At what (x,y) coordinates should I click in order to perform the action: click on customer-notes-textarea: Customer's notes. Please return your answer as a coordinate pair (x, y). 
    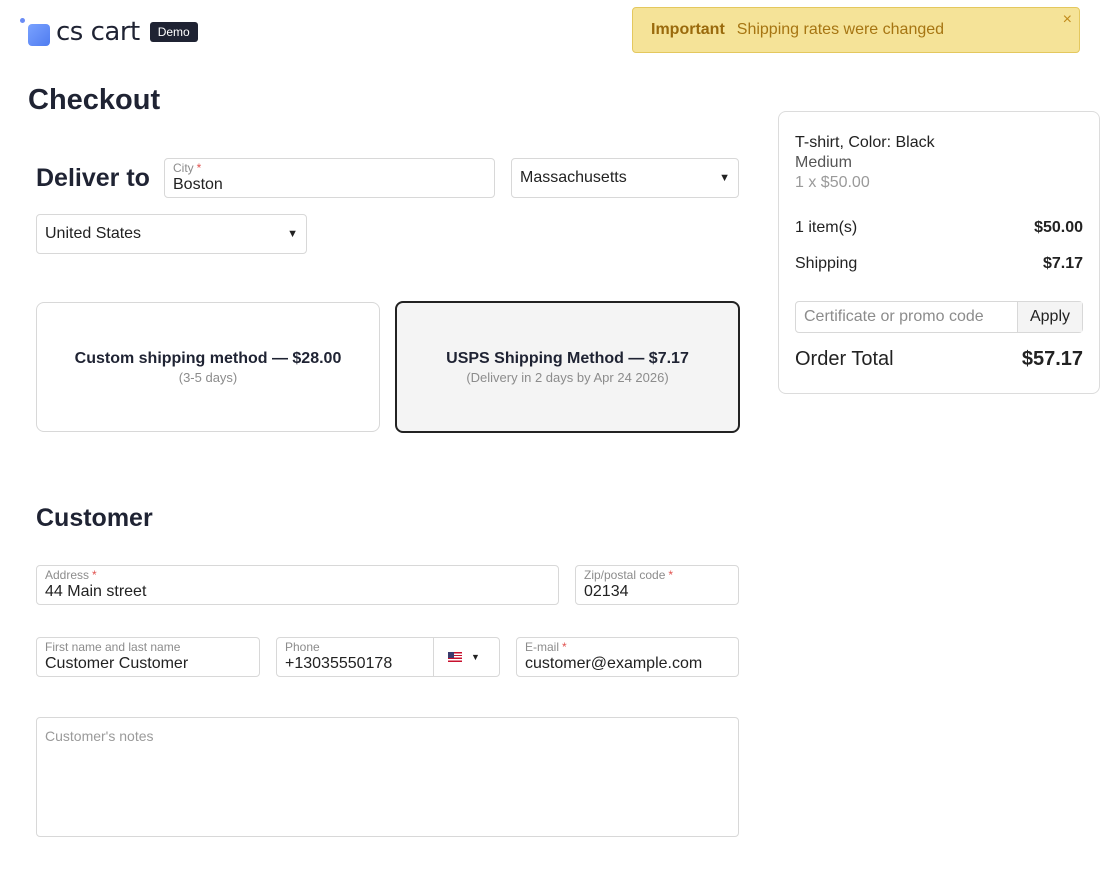
    Looking at the image, I should click on (387, 777).